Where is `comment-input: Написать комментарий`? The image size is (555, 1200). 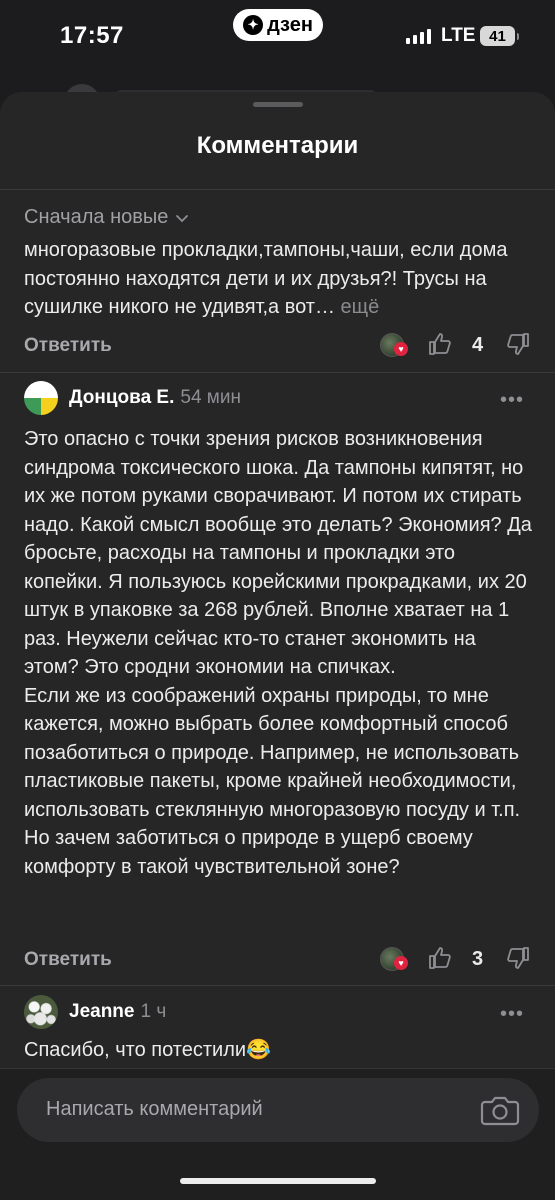 comment-input: Написать комментарий is located at coordinates (278, 1110).